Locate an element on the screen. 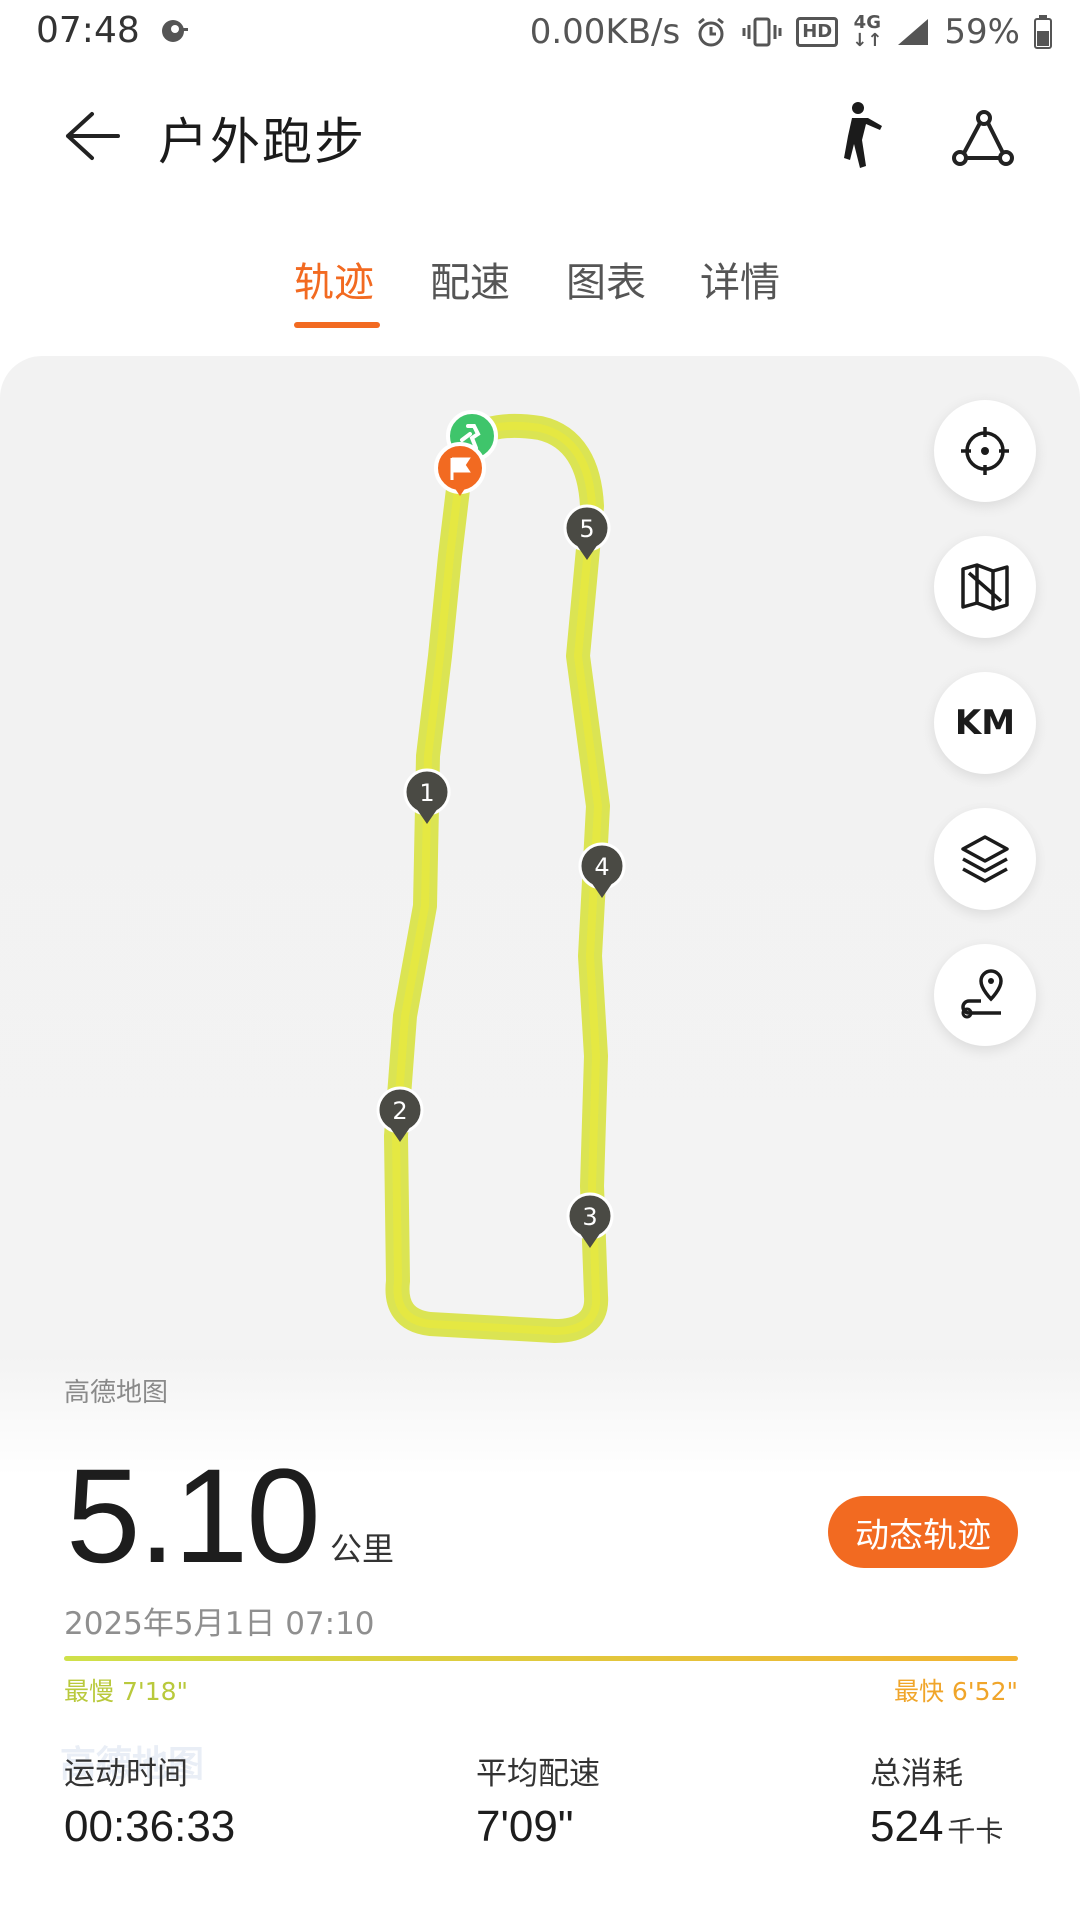  distance-unit: 公里 is located at coordinates (362, 1549).